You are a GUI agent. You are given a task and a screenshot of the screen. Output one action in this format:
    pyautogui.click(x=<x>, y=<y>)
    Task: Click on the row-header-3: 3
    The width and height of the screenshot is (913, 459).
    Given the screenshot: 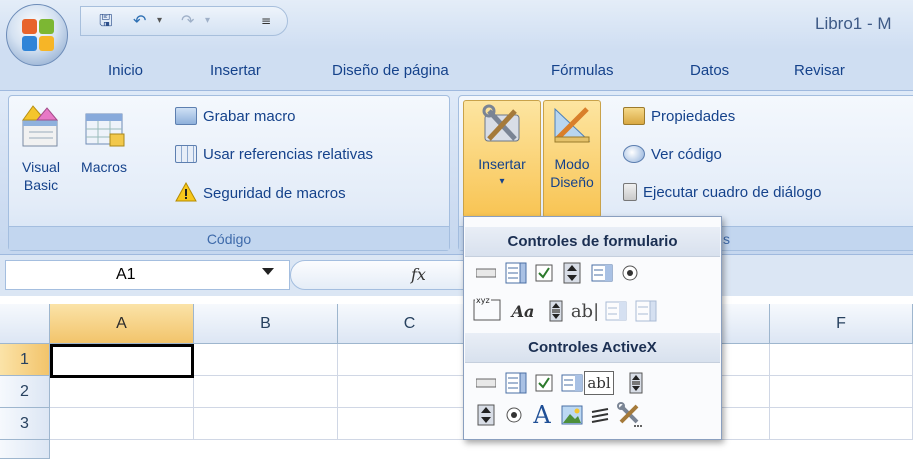 What is the action you would take?
    pyautogui.click(x=25, y=424)
    